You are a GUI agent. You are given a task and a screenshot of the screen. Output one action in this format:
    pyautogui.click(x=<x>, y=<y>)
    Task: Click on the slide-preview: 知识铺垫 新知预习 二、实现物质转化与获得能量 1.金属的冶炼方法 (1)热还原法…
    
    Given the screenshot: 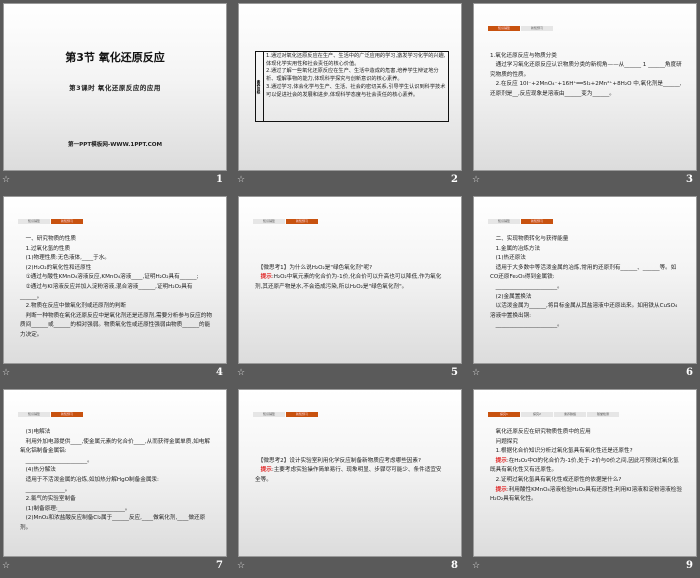 What is the action you would take?
    pyautogui.click(x=585, y=280)
    